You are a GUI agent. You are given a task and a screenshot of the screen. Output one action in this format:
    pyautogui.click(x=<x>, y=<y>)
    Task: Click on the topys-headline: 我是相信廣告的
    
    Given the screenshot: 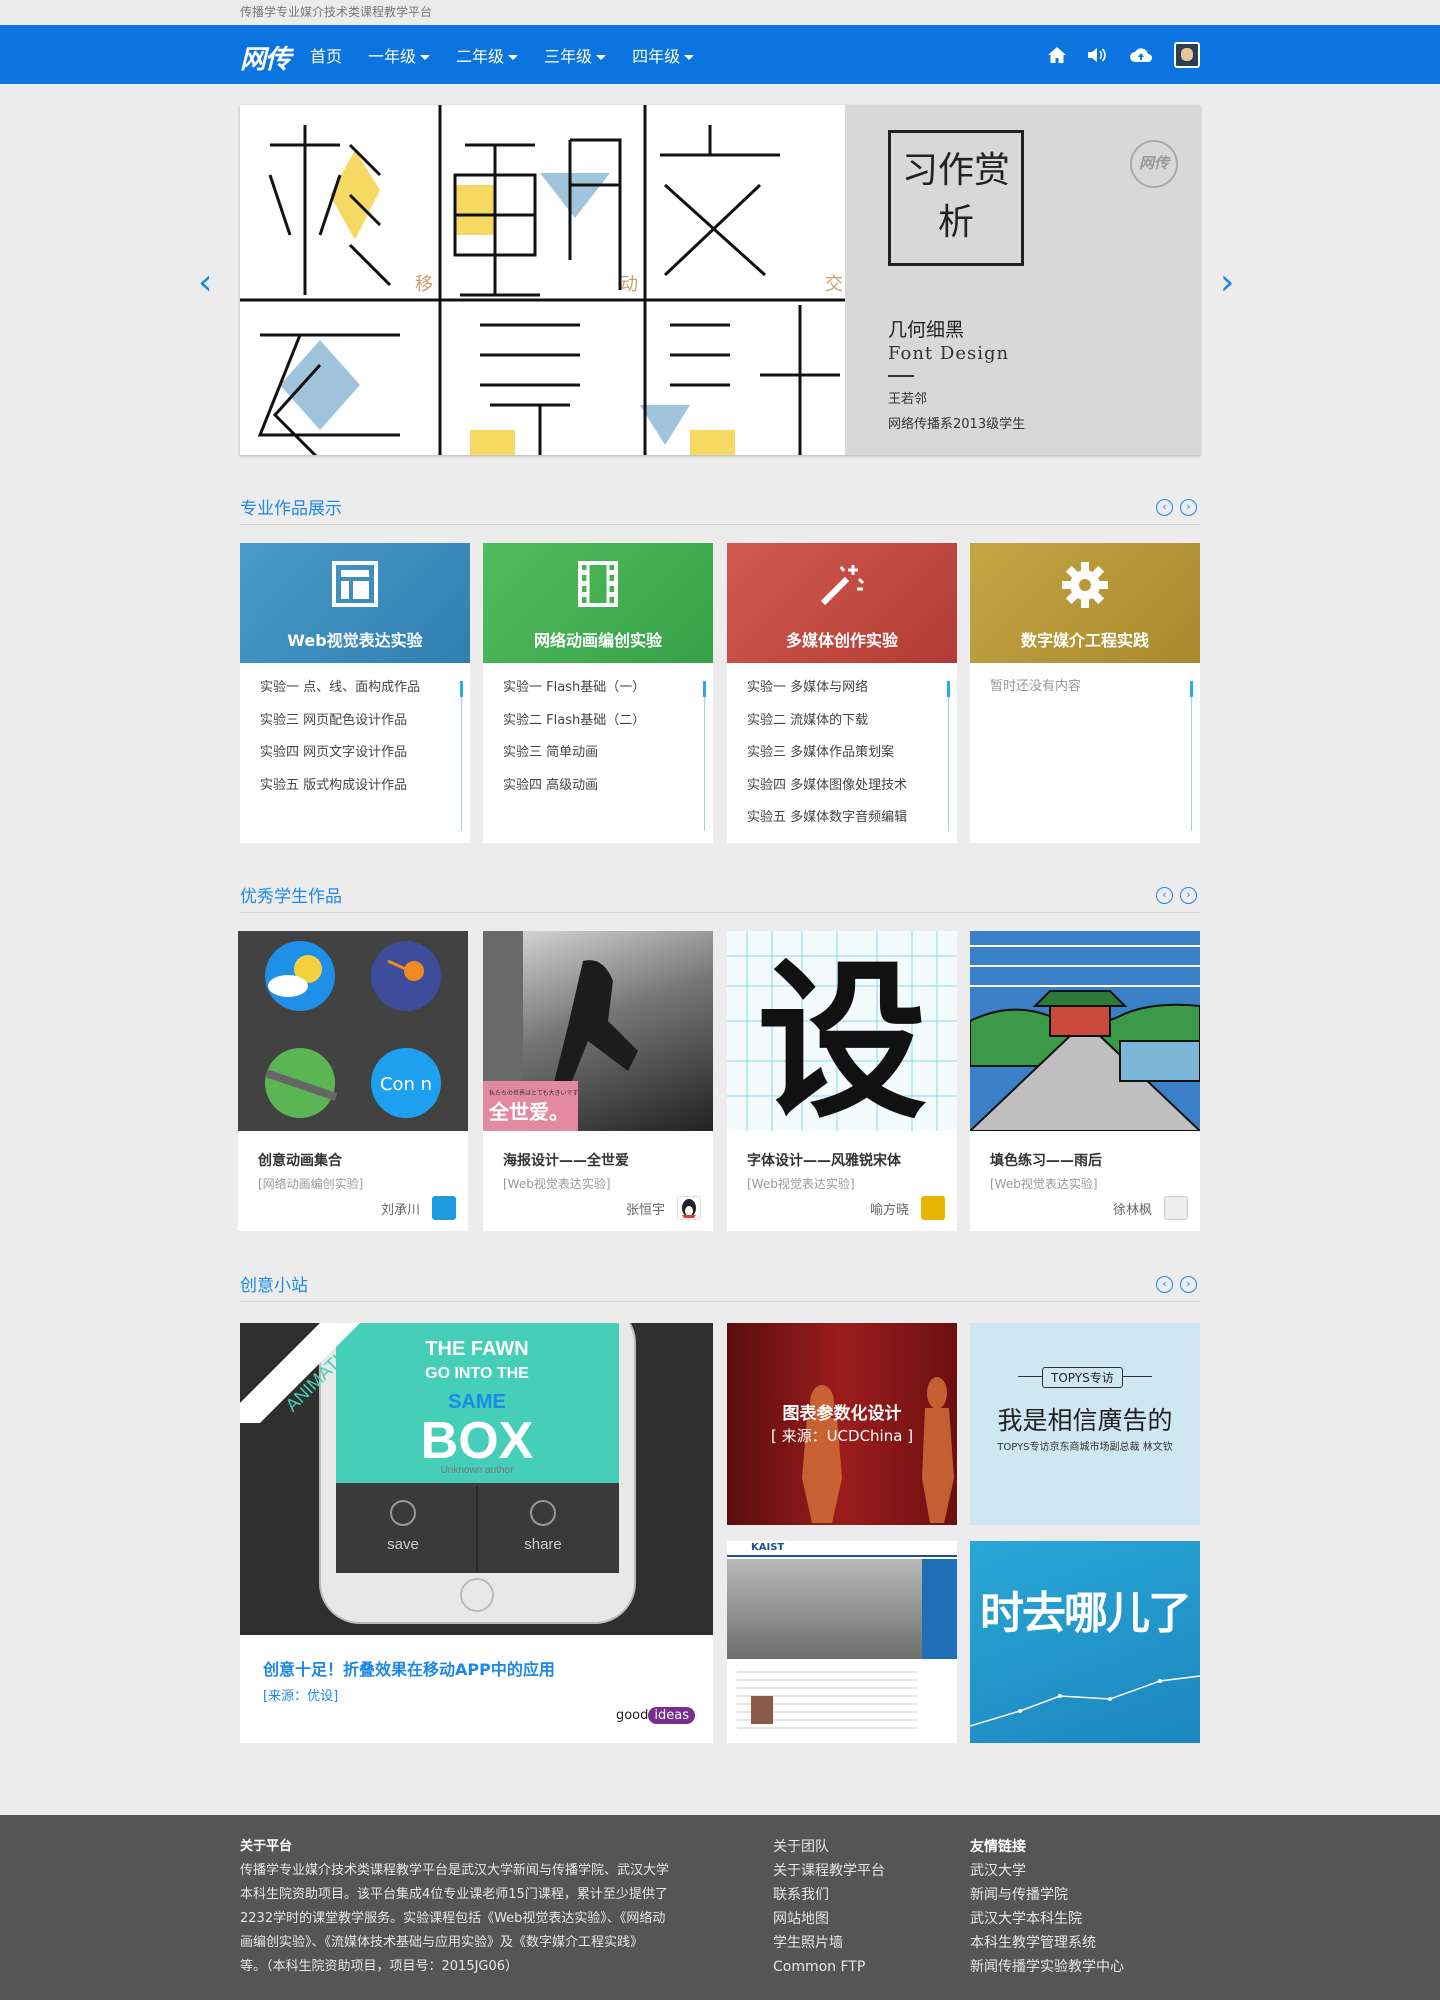 What is the action you would take?
    pyautogui.click(x=1085, y=1420)
    